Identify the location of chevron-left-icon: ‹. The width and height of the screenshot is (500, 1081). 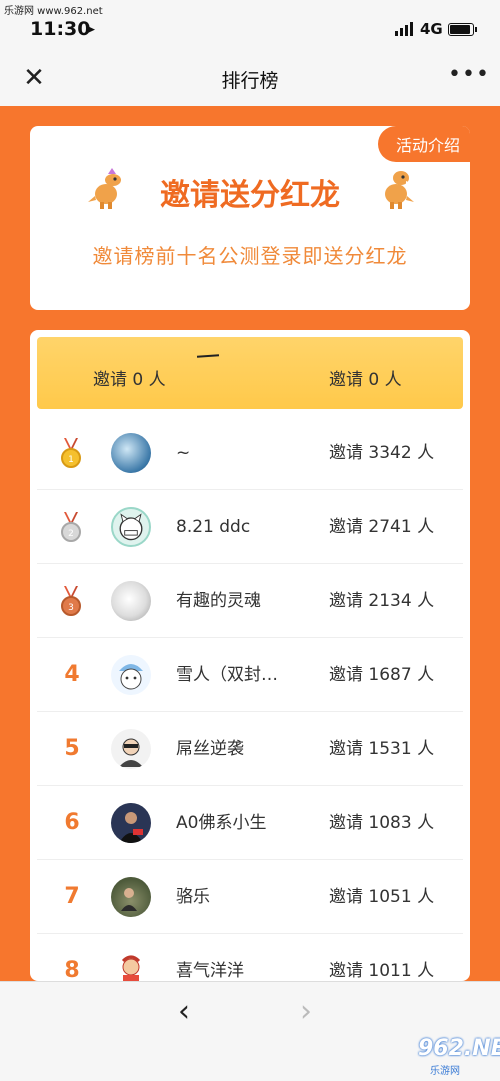
(184, 1011).